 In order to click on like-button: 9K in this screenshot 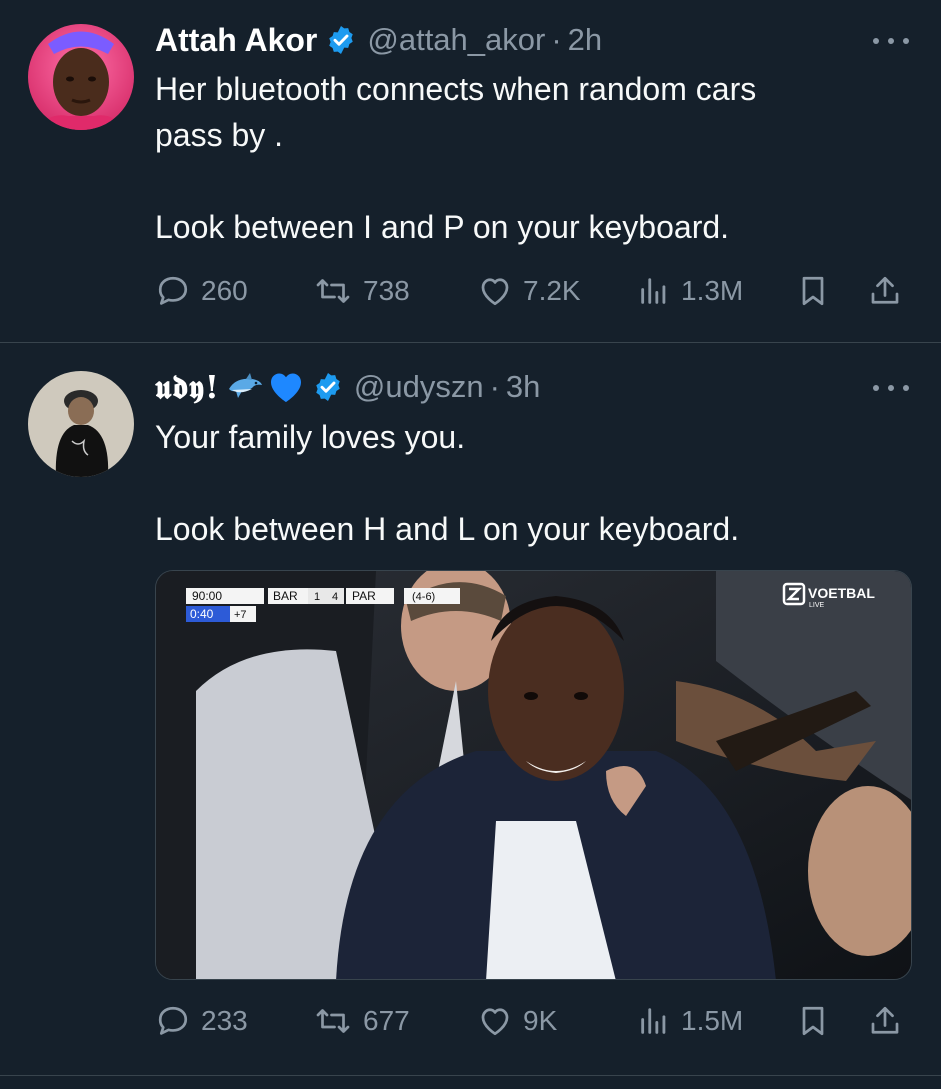, I will do `click(517, 1021)`.